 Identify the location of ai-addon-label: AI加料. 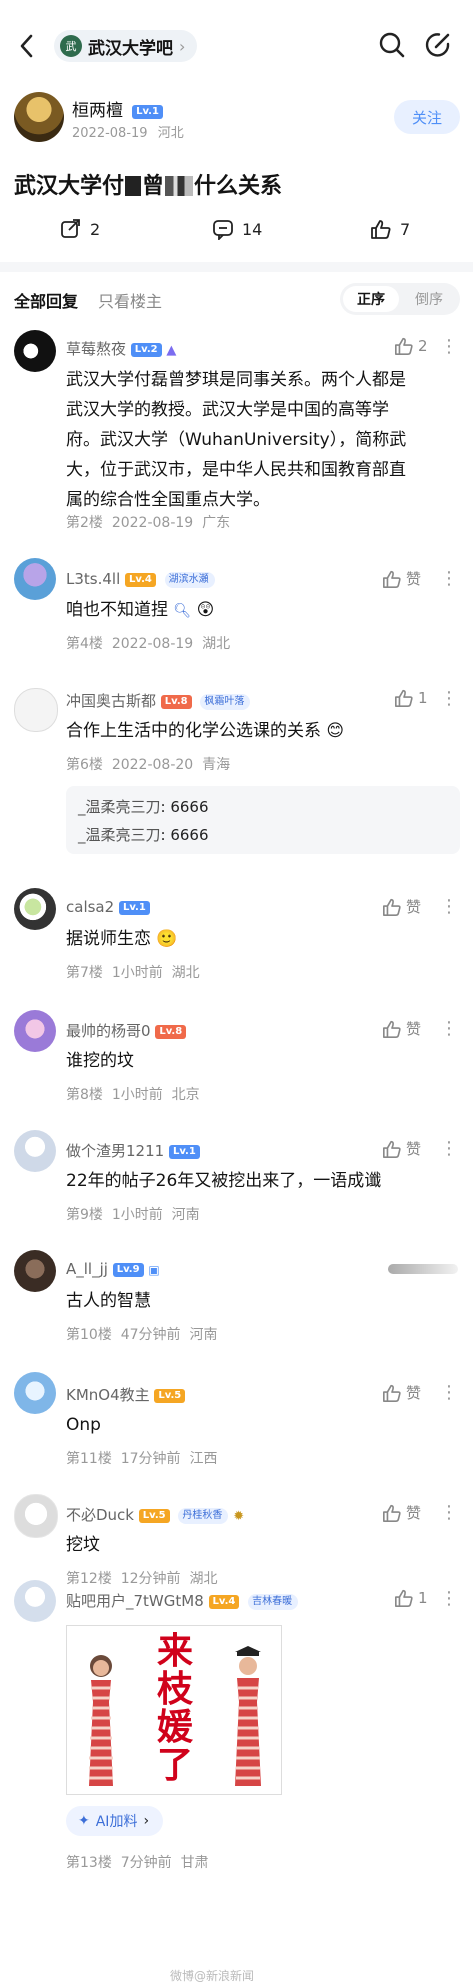
(116, 1822).